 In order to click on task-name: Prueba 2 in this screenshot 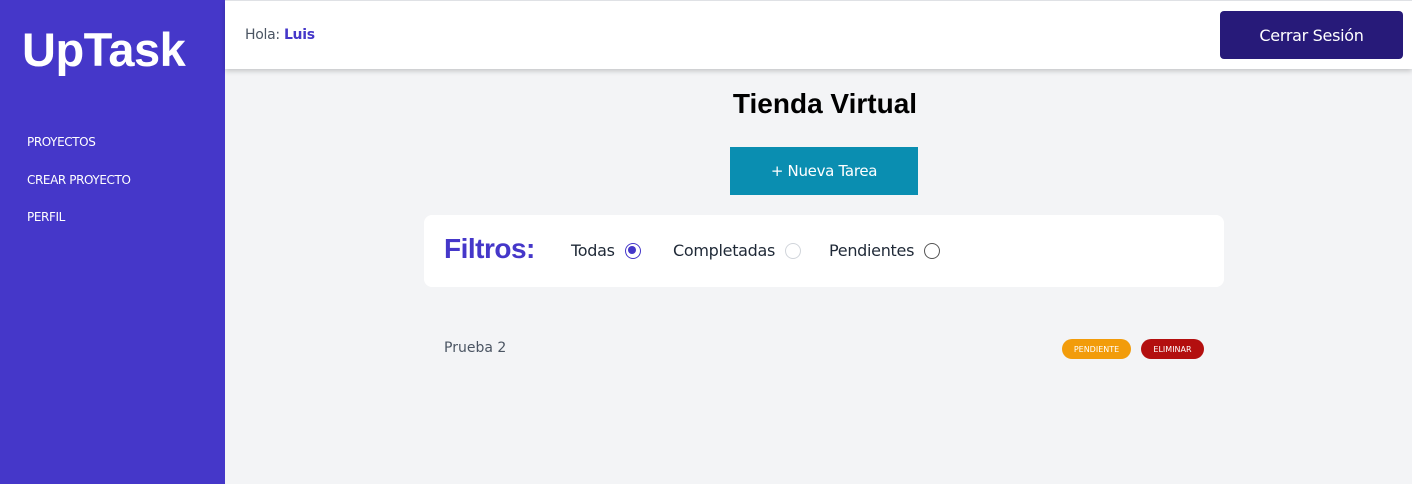, I will do `click(475, 348)`.